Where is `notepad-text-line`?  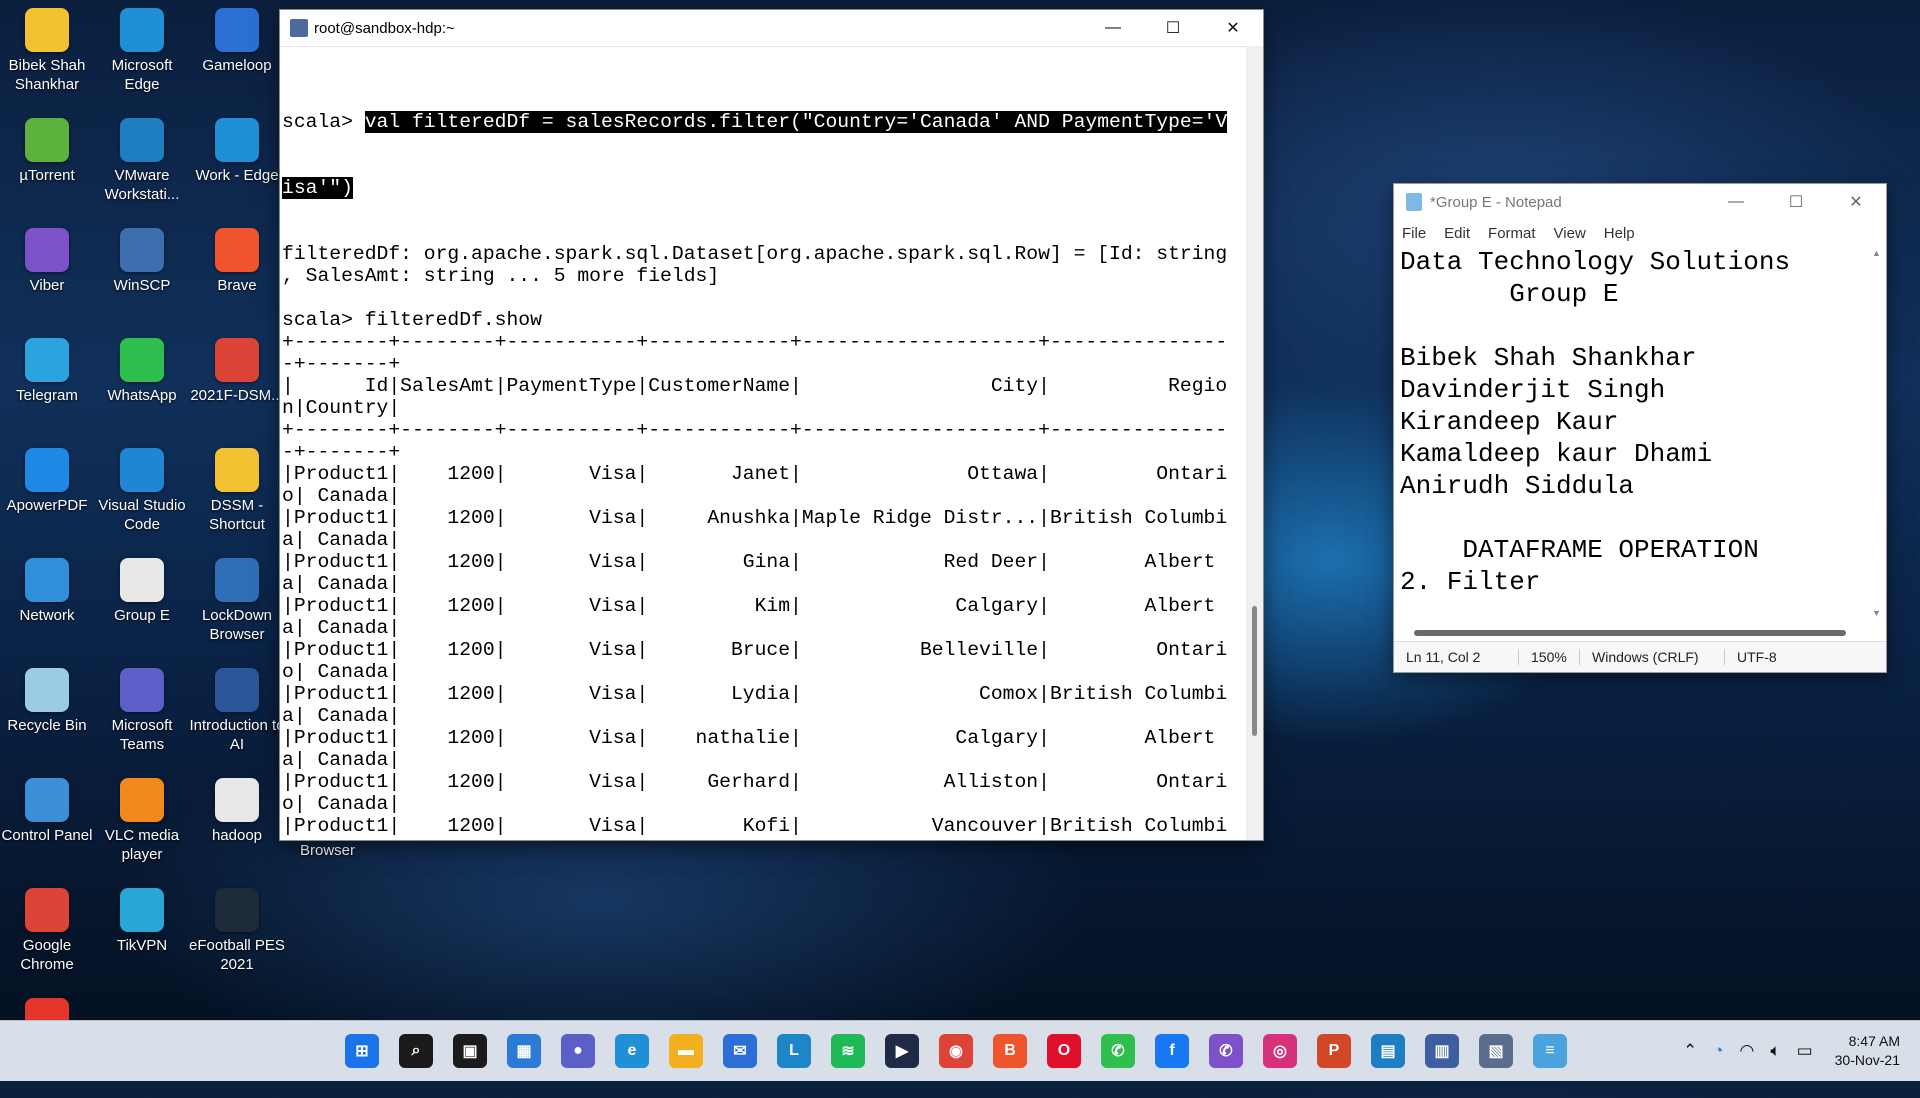 notepad-text-line is located at coordinates (1635, 518).